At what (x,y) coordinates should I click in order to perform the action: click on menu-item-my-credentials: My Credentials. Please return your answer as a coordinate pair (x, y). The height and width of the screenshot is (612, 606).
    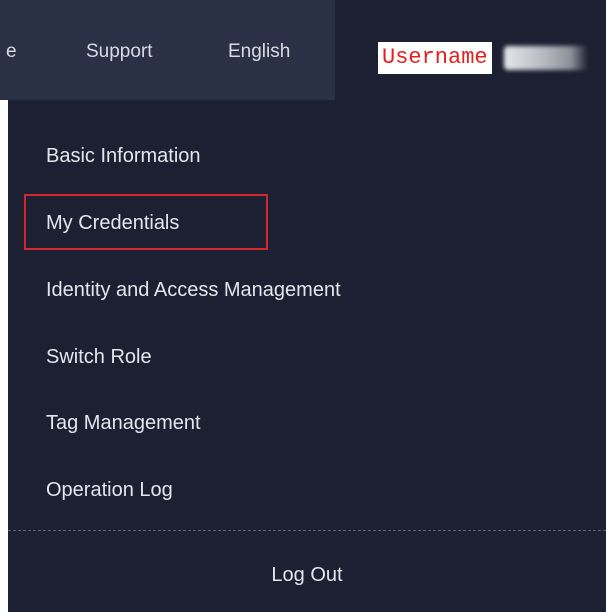
    Looking at the image, I should click on (112, 223).